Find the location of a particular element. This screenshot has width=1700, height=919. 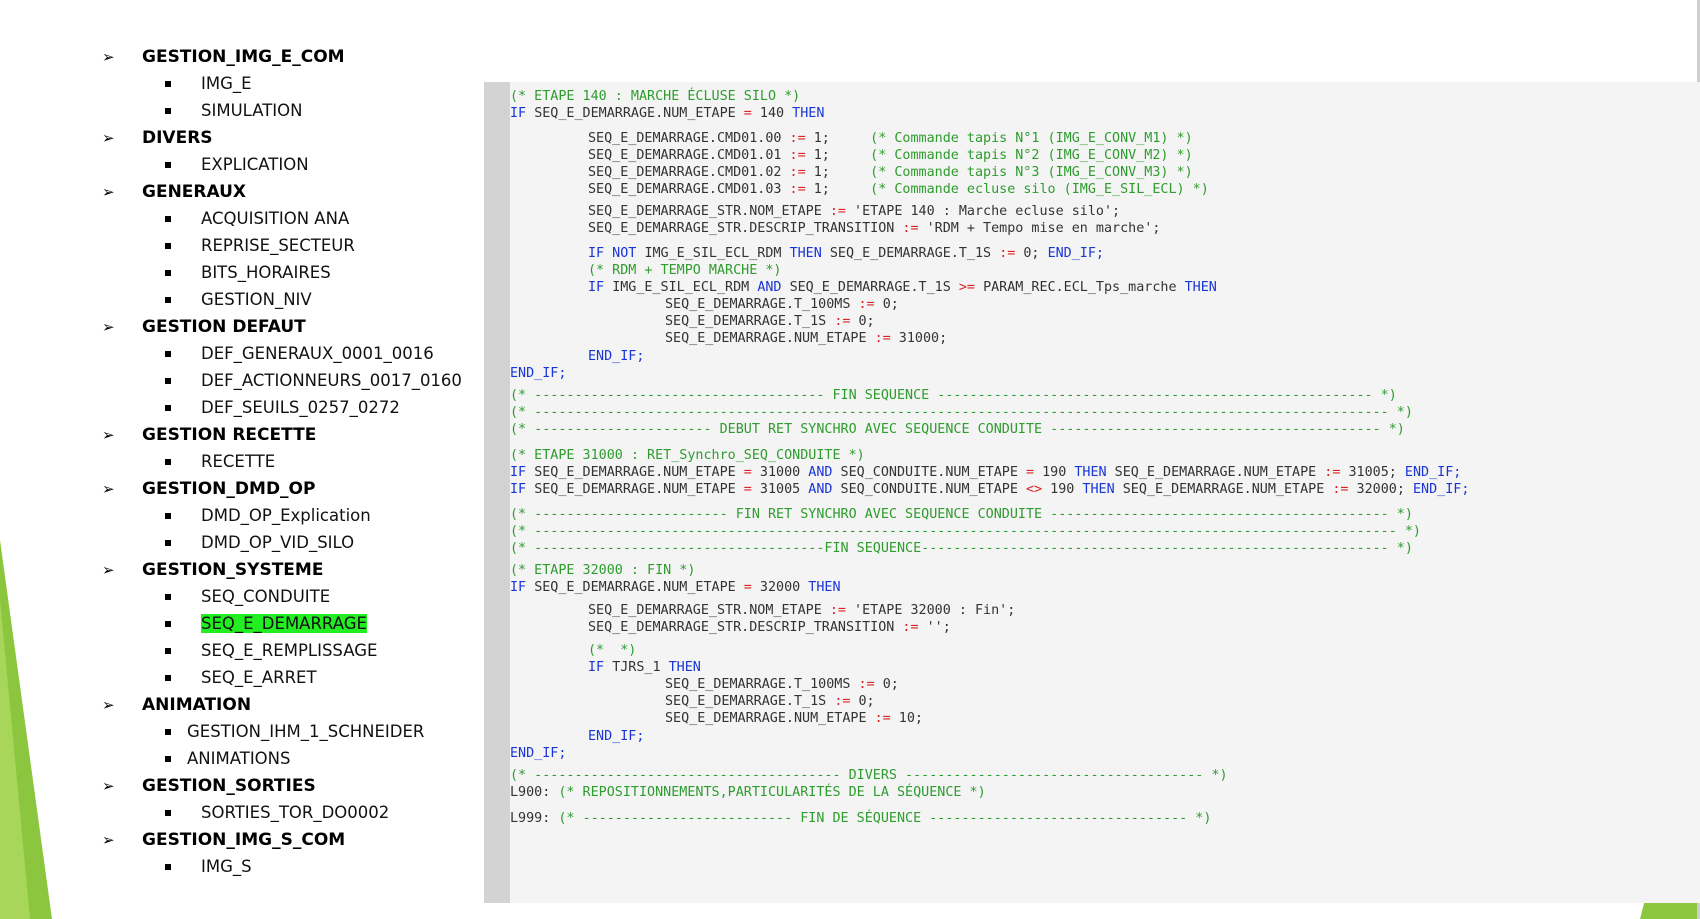

tree-item: GESTION_IHM_1_SCHNEIDER is located at coordinates (290, 731).